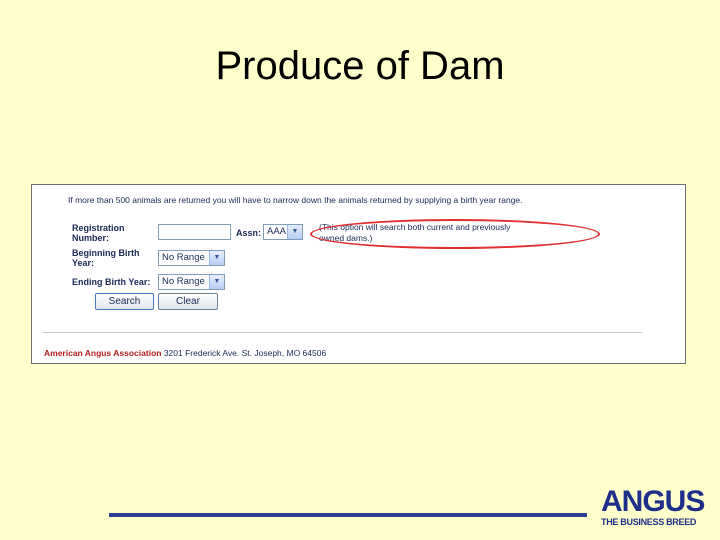 The width and height of the screenshot is (720, 540). I want to click on registration-number-input, so click(194, 232).